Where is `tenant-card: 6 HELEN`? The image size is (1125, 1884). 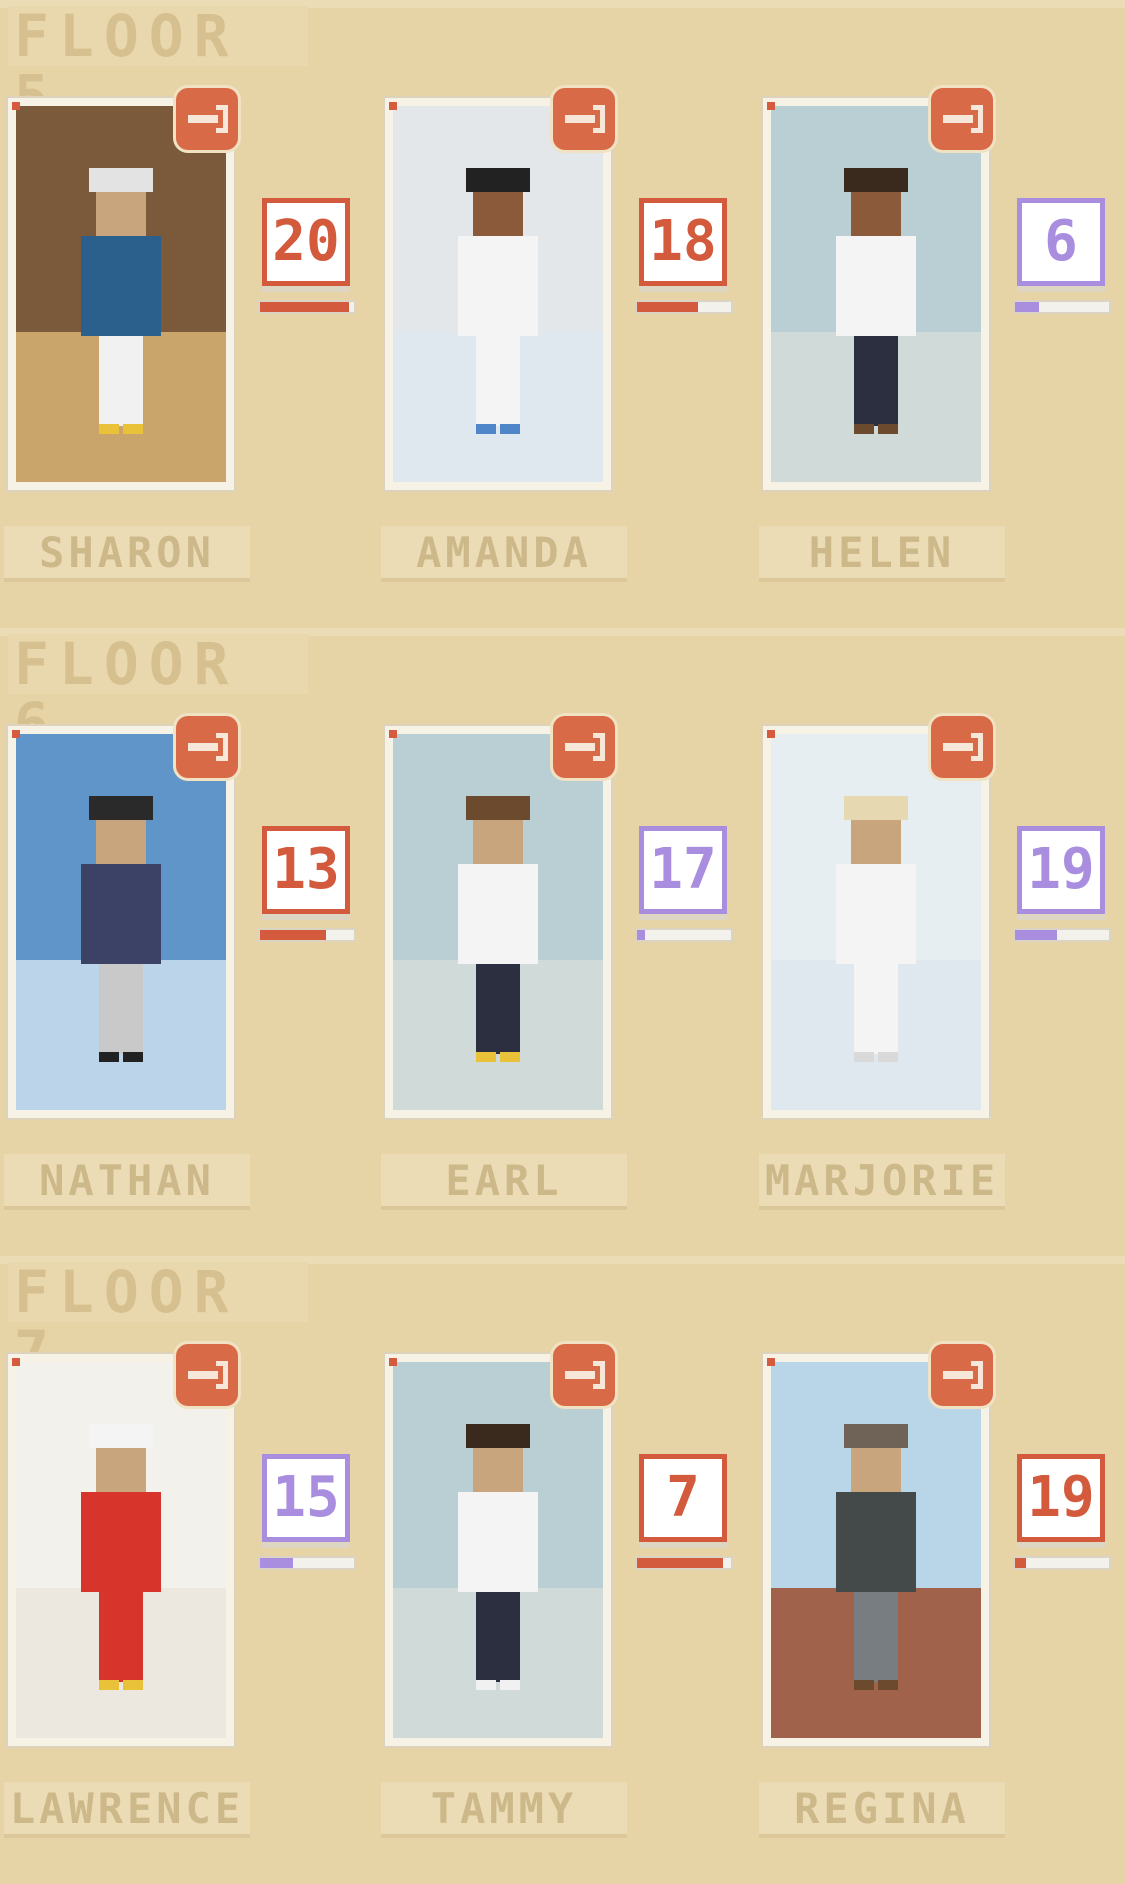
tenant-card: 6 HELEN is located at coordinates (940, 338).